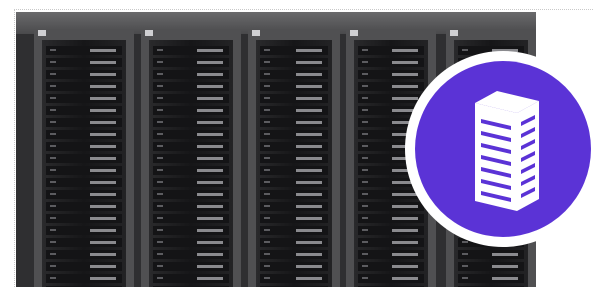 This screenshot has width=593, height=287. Describe the element at coordinates (14, 148) in the screenshot. I see `frame-left-border` at that location.